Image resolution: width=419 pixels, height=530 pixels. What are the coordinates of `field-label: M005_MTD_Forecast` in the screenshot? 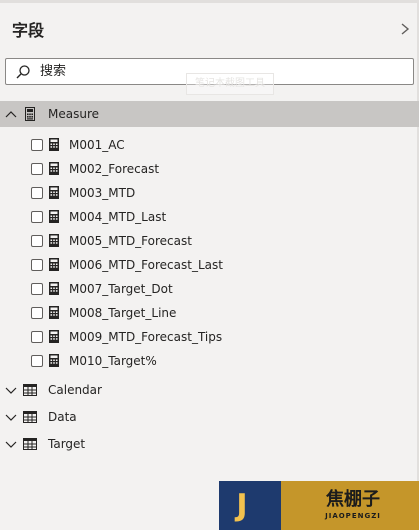 It's located at (130, 241).